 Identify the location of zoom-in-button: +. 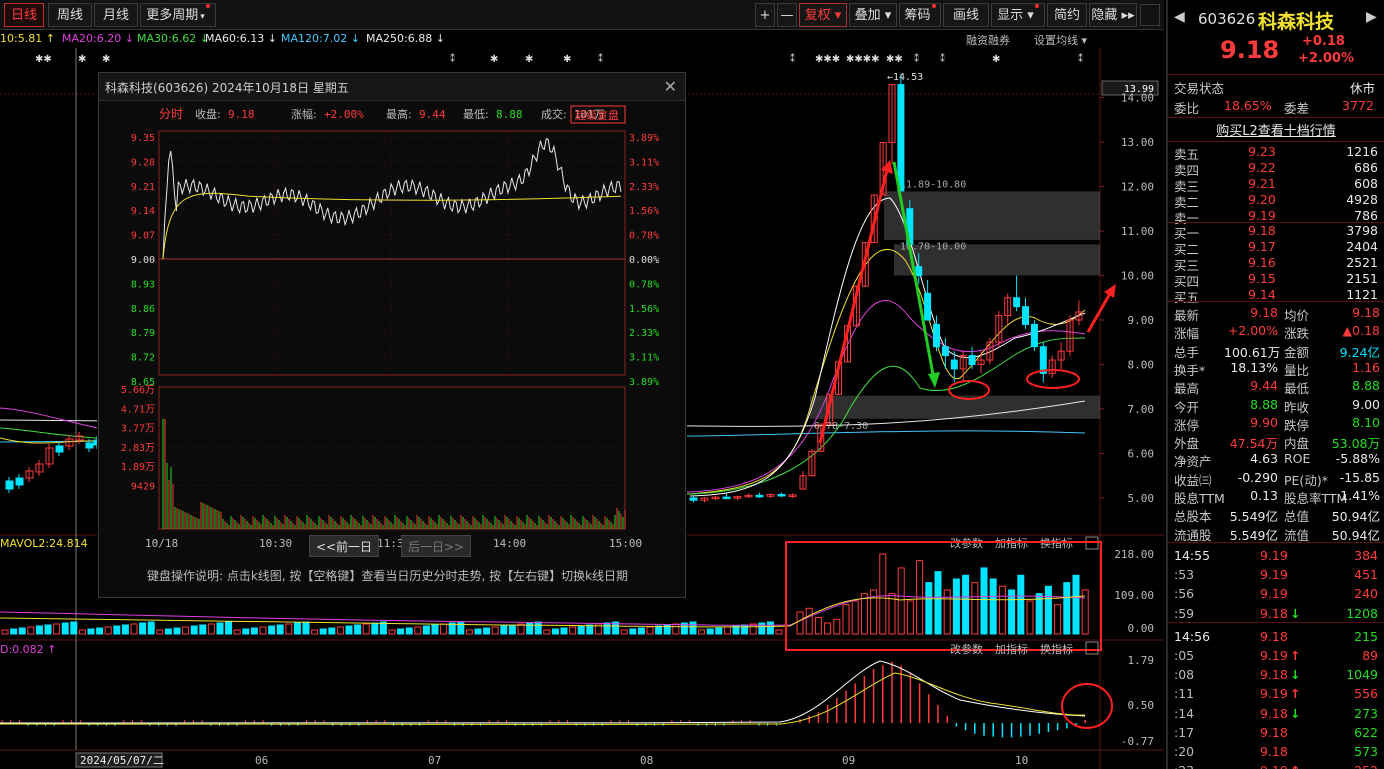
(765, 15).